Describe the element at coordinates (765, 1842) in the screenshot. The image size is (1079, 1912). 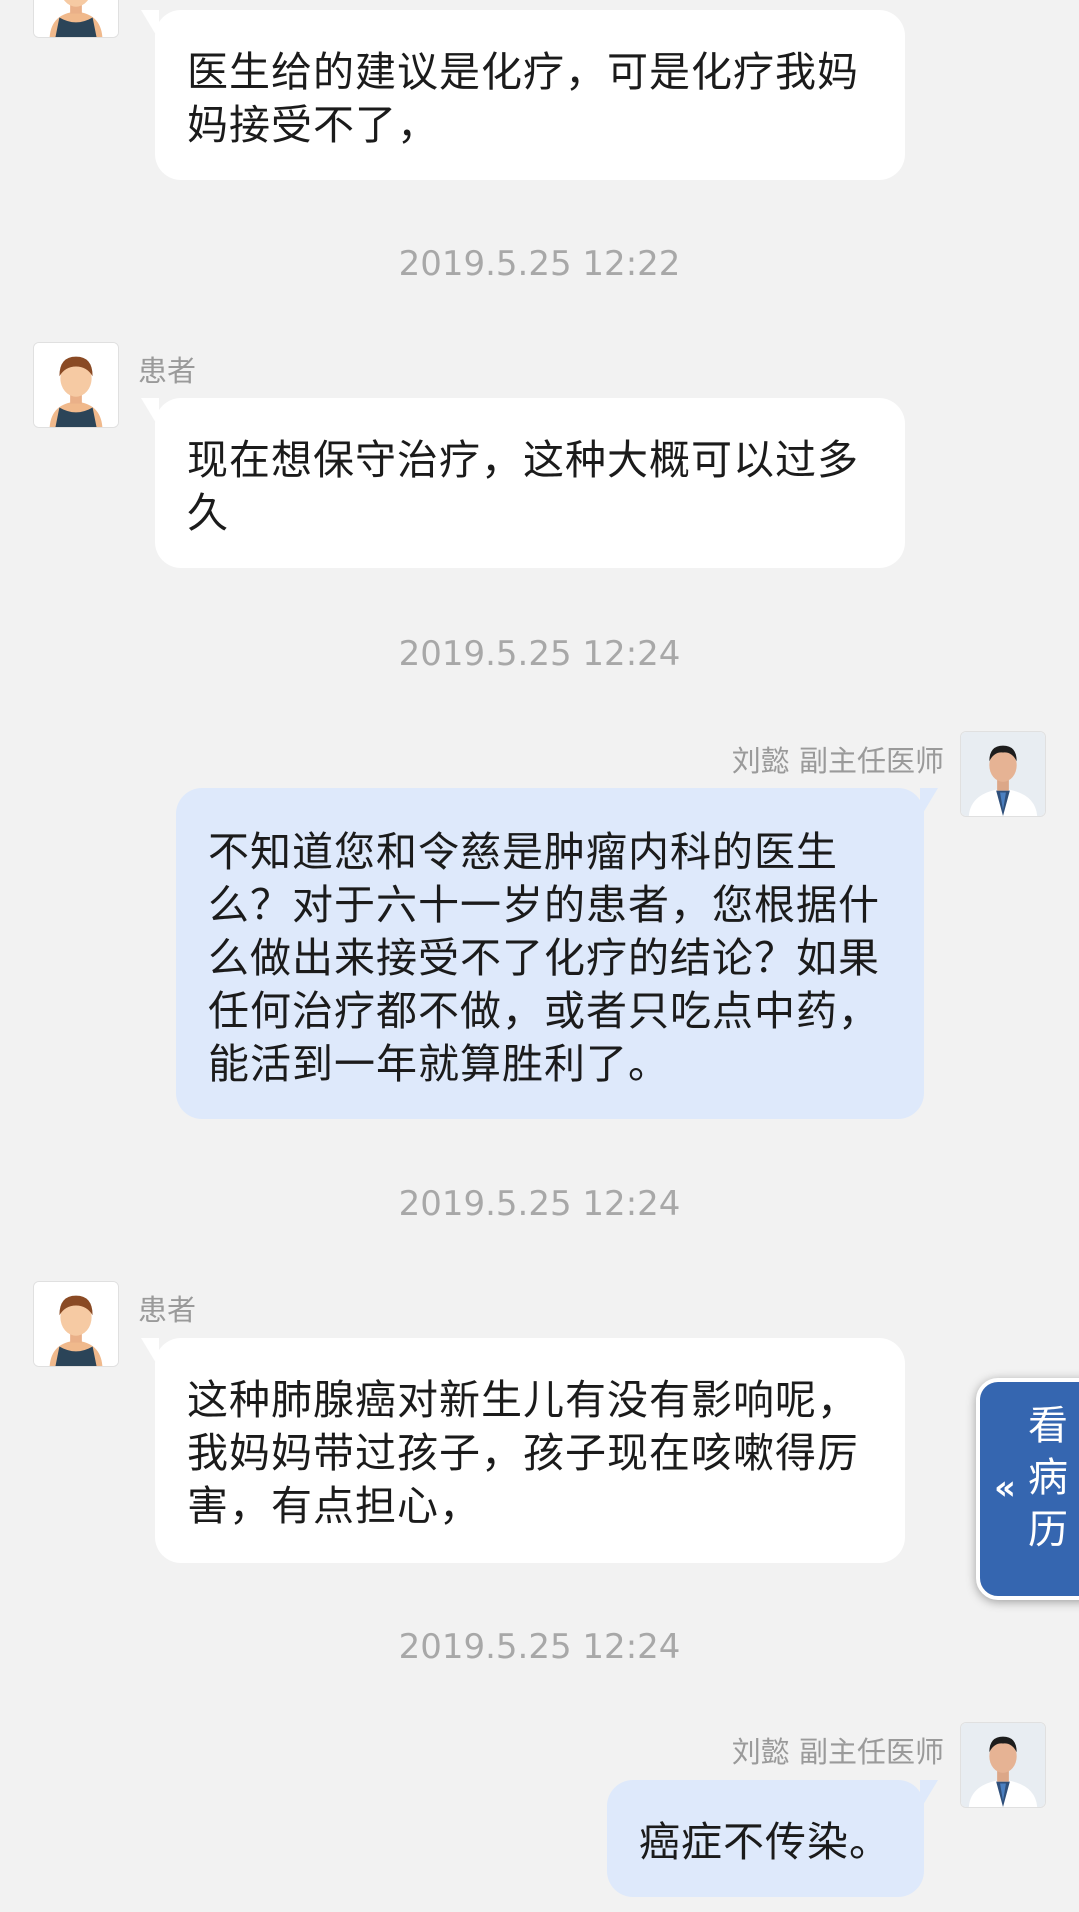
I see `message-text: 癌症不传染。` at that location.